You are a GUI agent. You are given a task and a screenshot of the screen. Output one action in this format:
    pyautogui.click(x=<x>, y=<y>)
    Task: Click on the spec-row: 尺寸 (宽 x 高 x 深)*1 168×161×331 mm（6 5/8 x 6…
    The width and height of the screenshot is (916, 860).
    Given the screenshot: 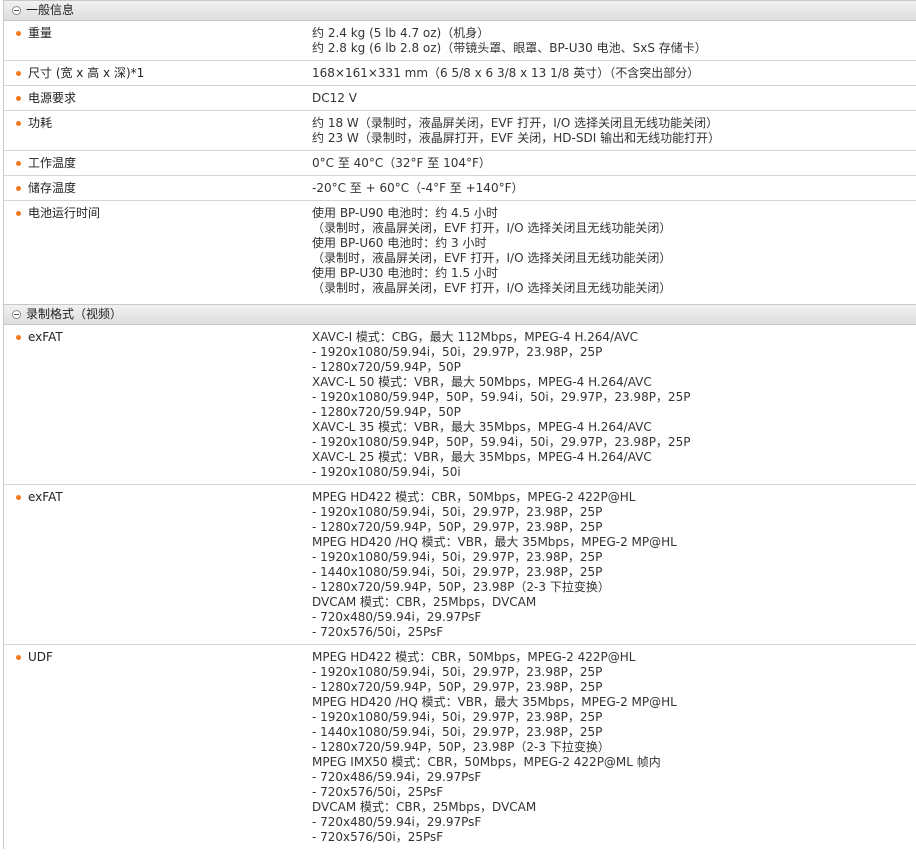 What is the action you would take?
    pyautogui.click(x=460, y=73)
    